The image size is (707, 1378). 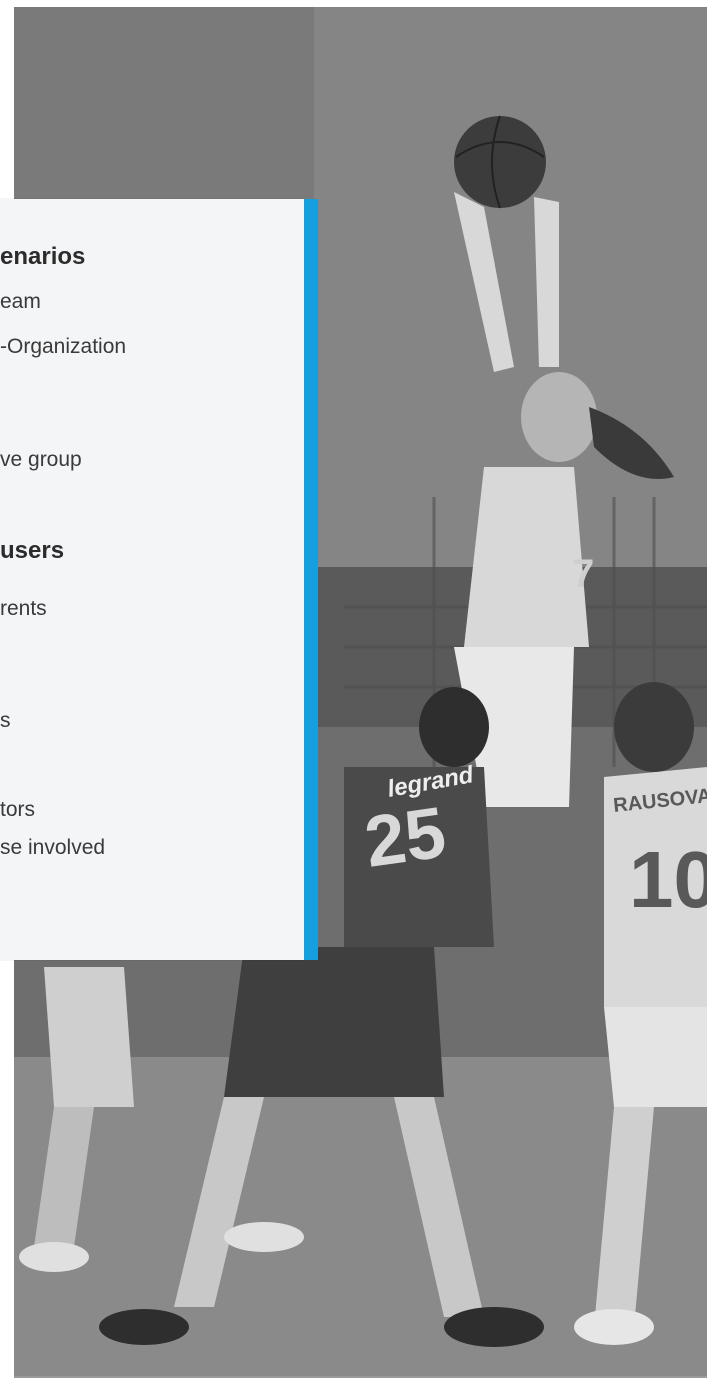 What do you see at coordinates (43, 256) in the screenshot?
I see `section-heading-scenarios: enarios` at bounding box center [43, 256].